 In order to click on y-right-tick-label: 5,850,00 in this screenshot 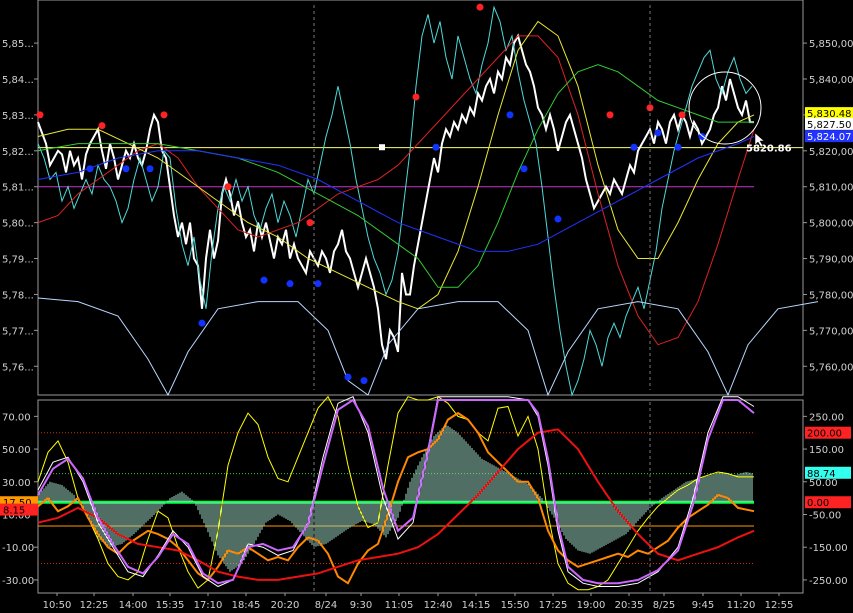, I will do `click(831, 44)`.